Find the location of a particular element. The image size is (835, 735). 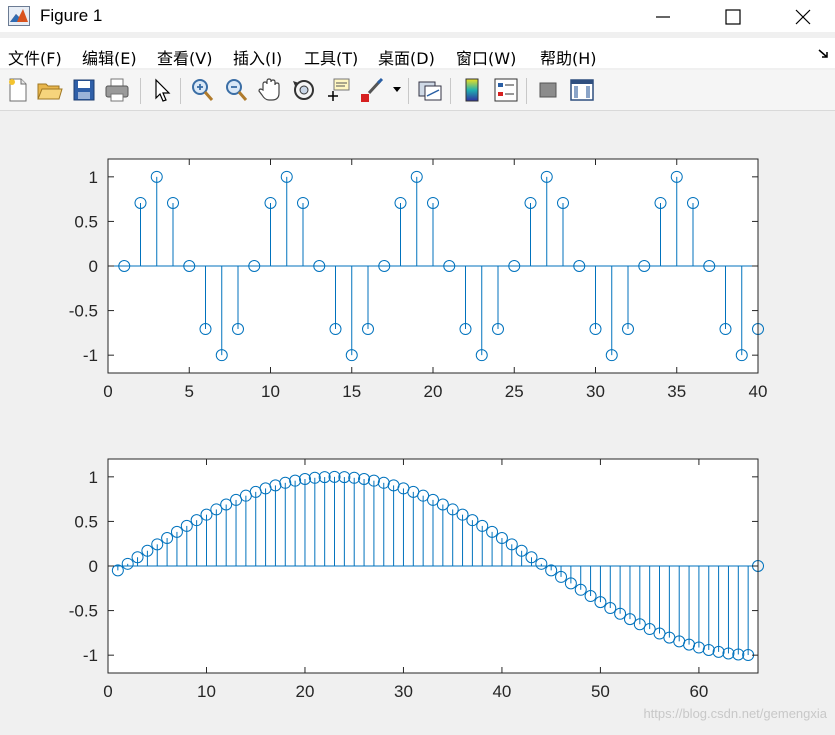

insert-colorbar-icon is located at coordinates (472, 90).